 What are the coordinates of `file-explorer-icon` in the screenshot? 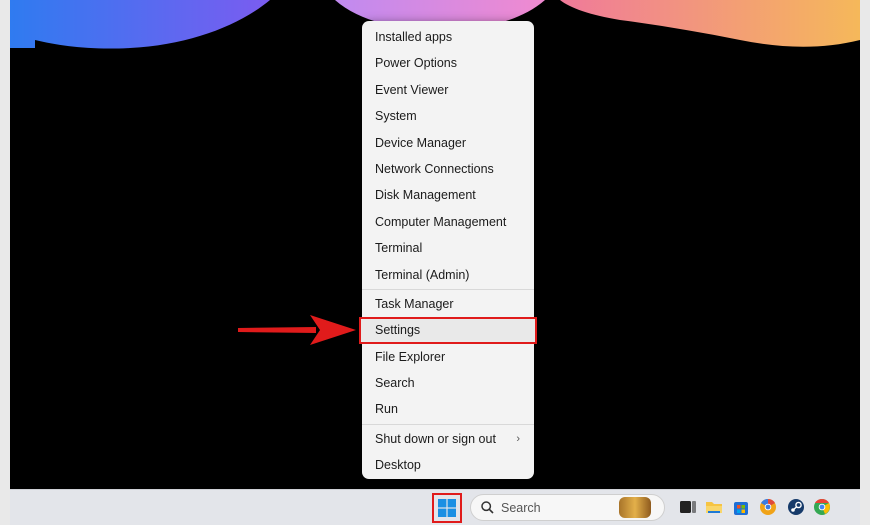 It's located at (714, 507).